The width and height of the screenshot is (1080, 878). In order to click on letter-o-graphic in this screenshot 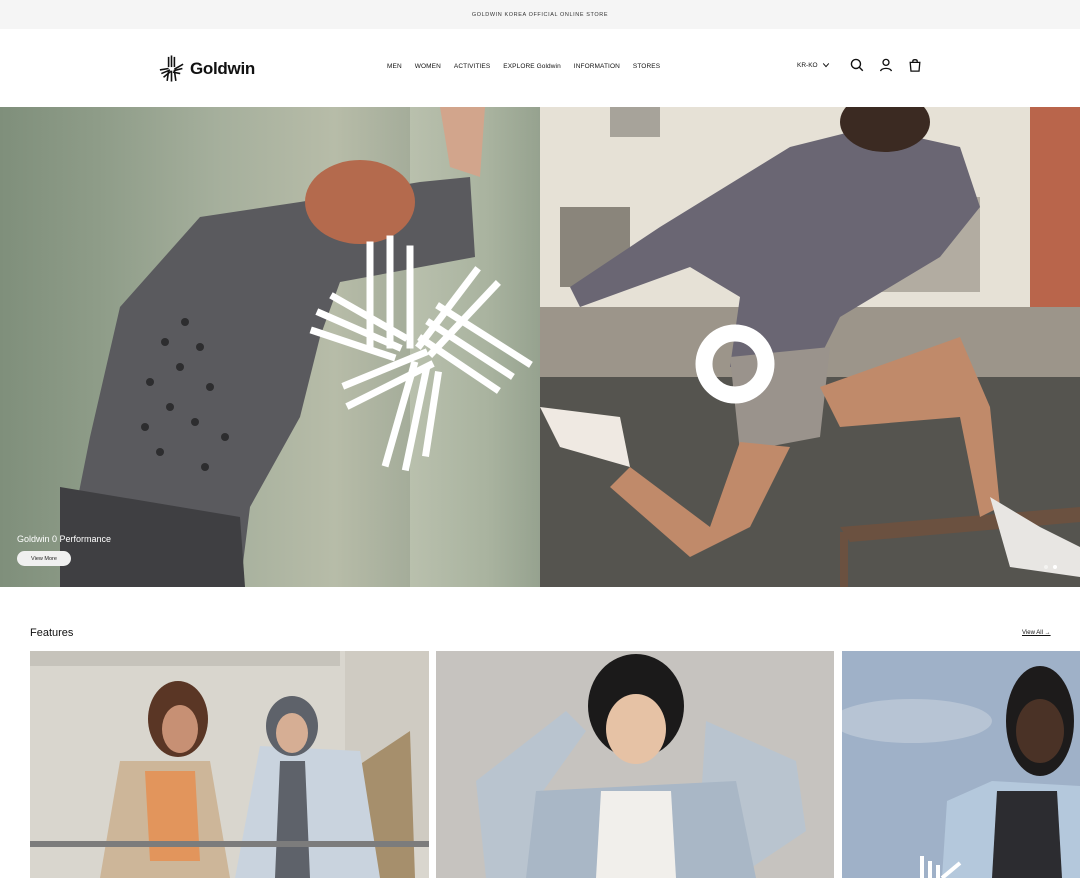, I will do `click(735, 364)`.